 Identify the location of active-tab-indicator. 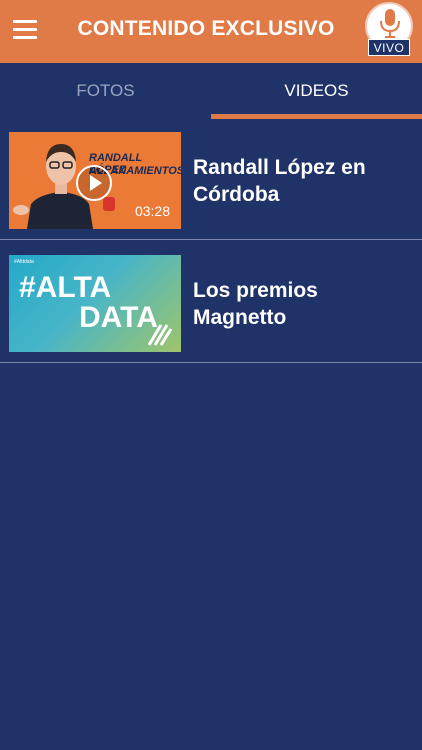
(316, 116).